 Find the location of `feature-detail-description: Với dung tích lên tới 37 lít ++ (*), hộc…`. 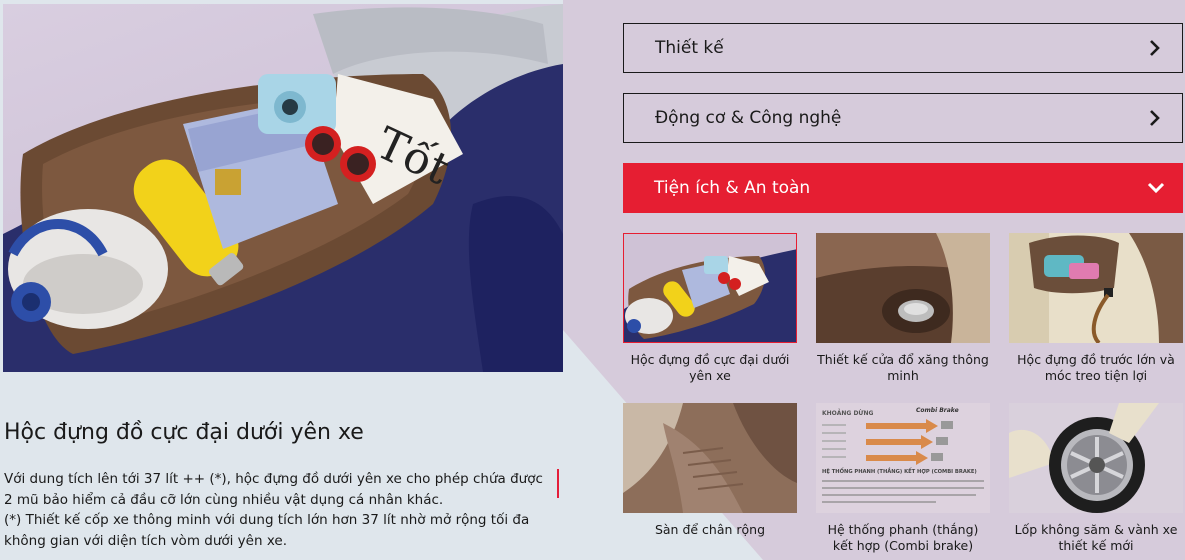

feature-detail-description: Với dung tích lên tới 37 lít ++ (*), hộc… is located at coordinates (276, 510).